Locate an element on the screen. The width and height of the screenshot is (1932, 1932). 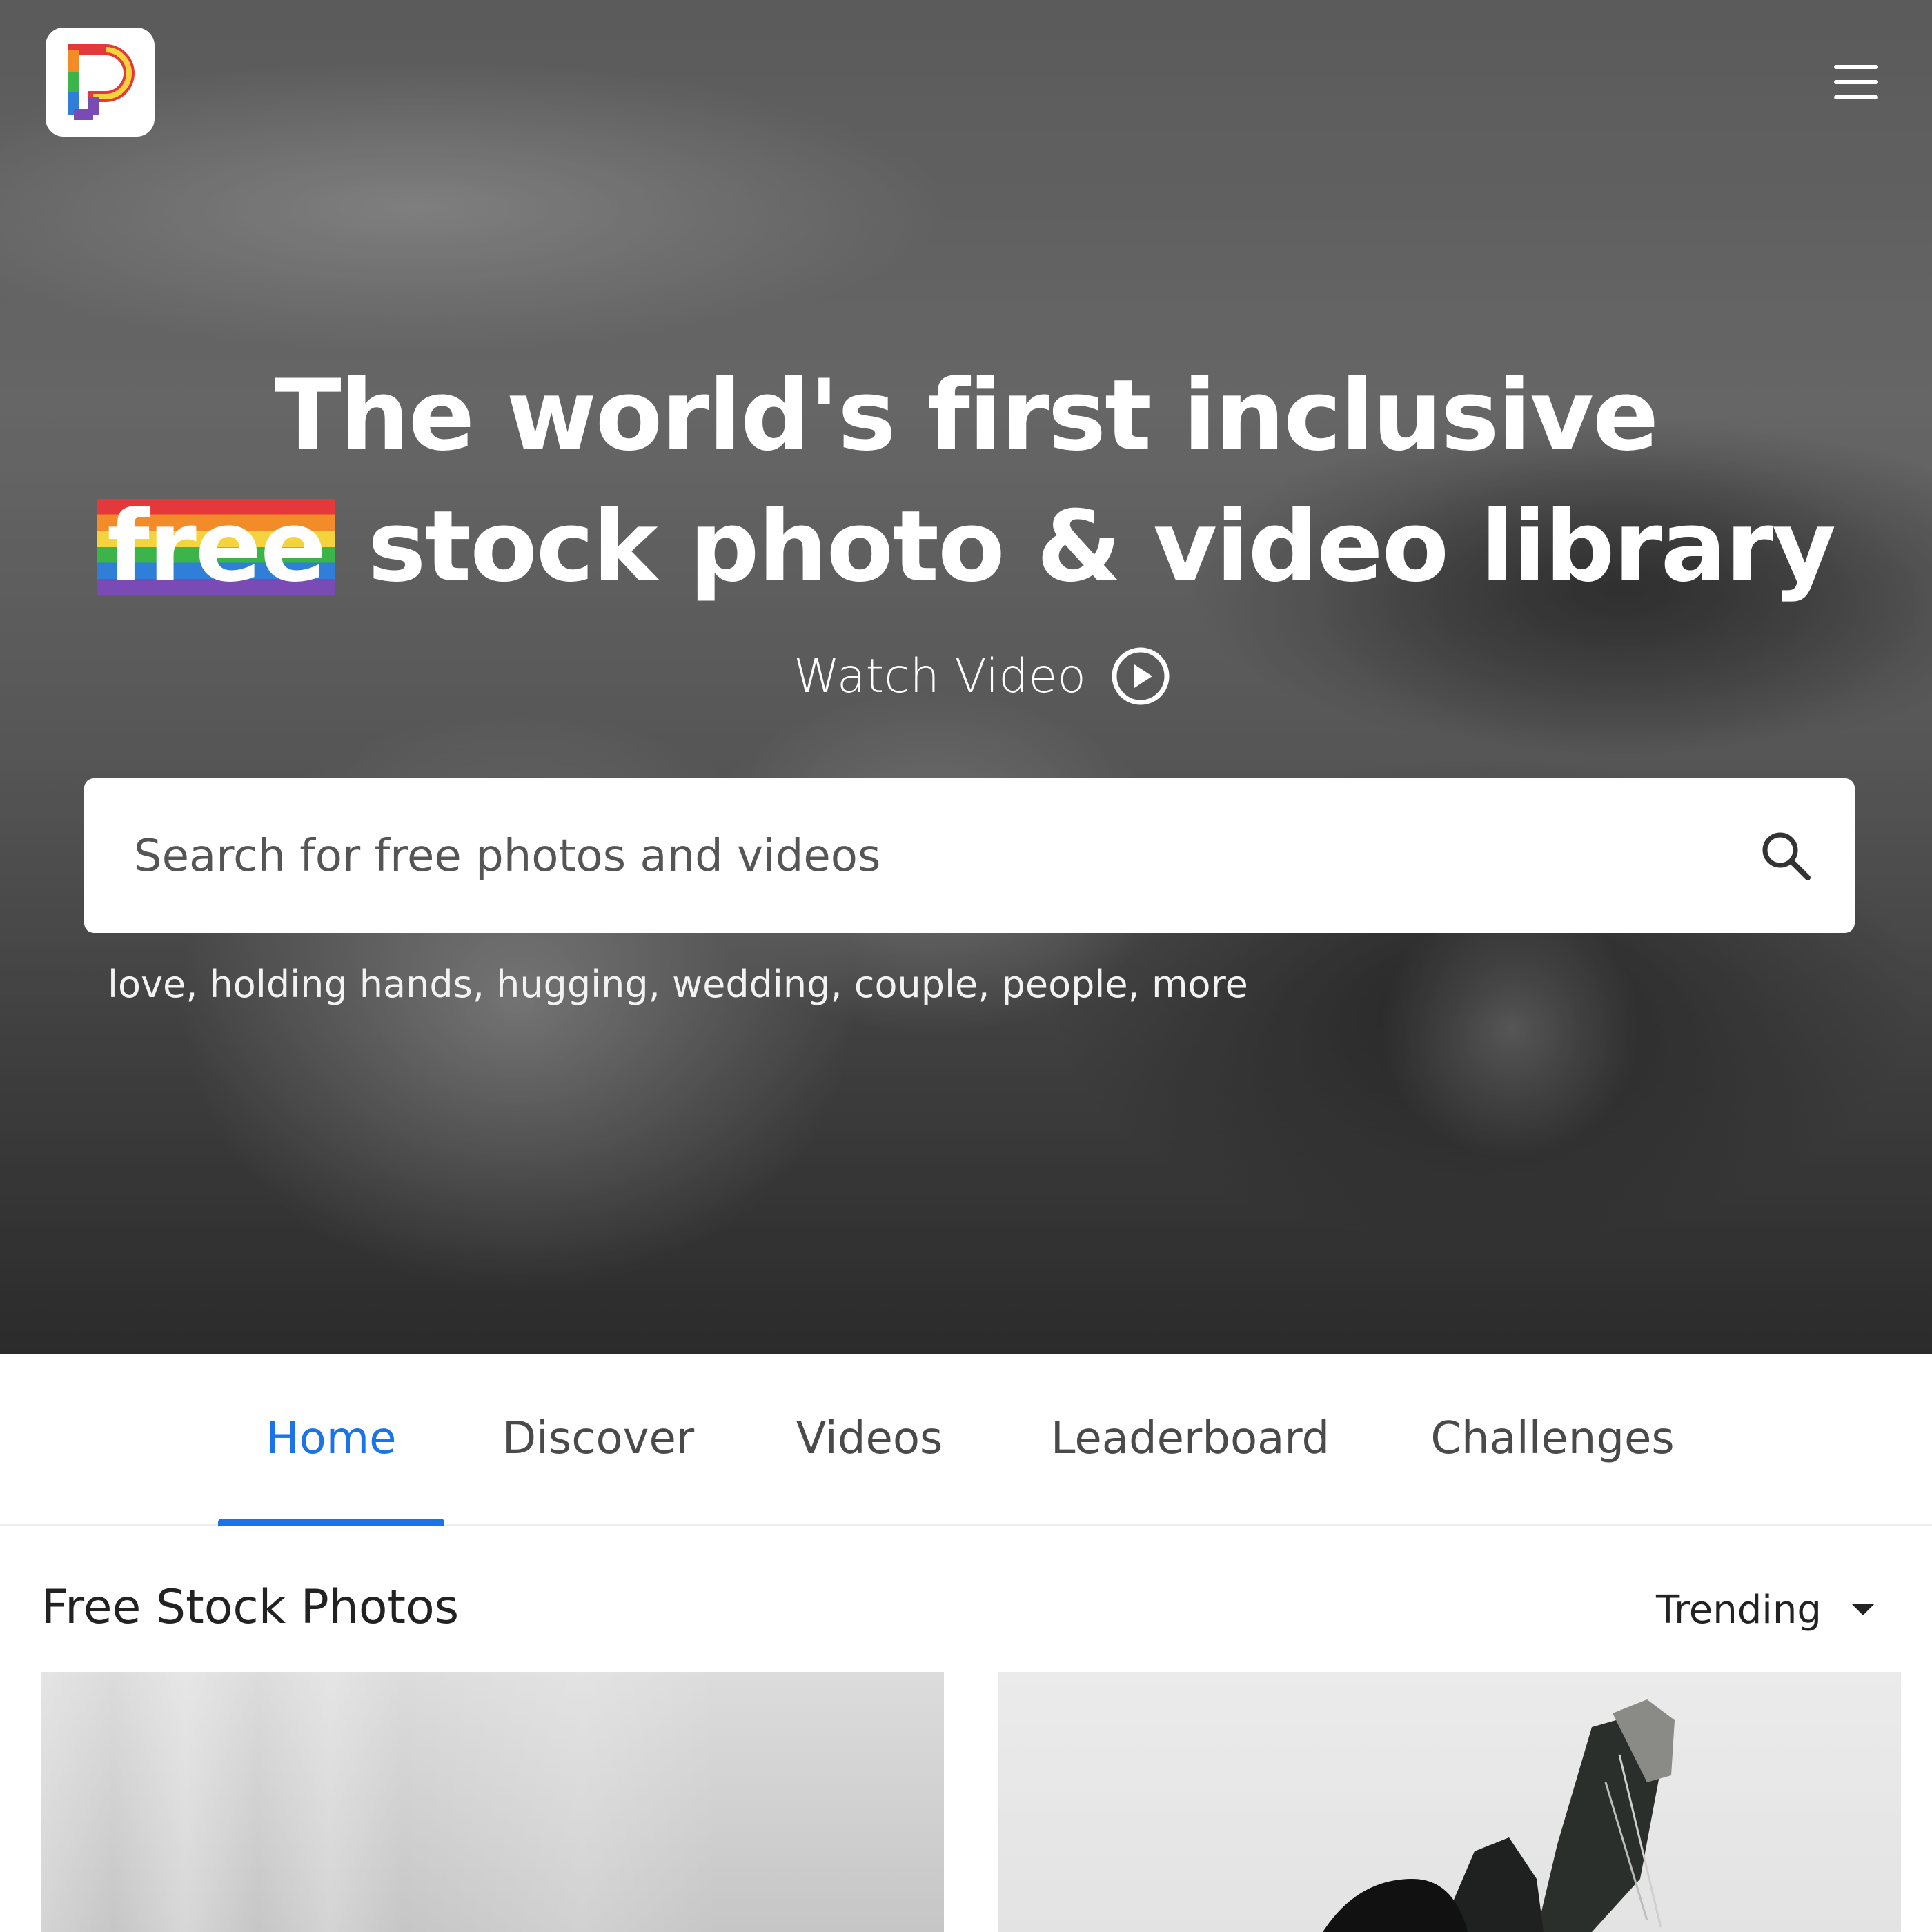
free-rainbow-highlight: free is located at coordinates (216, 547).